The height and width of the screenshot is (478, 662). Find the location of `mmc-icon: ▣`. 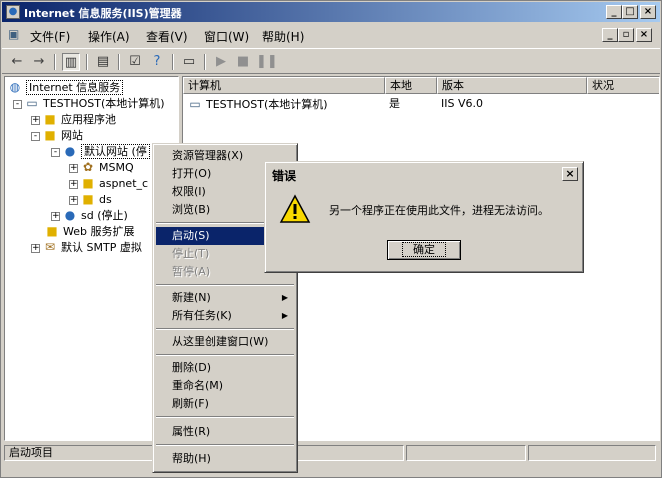

mmc-icon: ▣ is located at coordinates (14, 34).